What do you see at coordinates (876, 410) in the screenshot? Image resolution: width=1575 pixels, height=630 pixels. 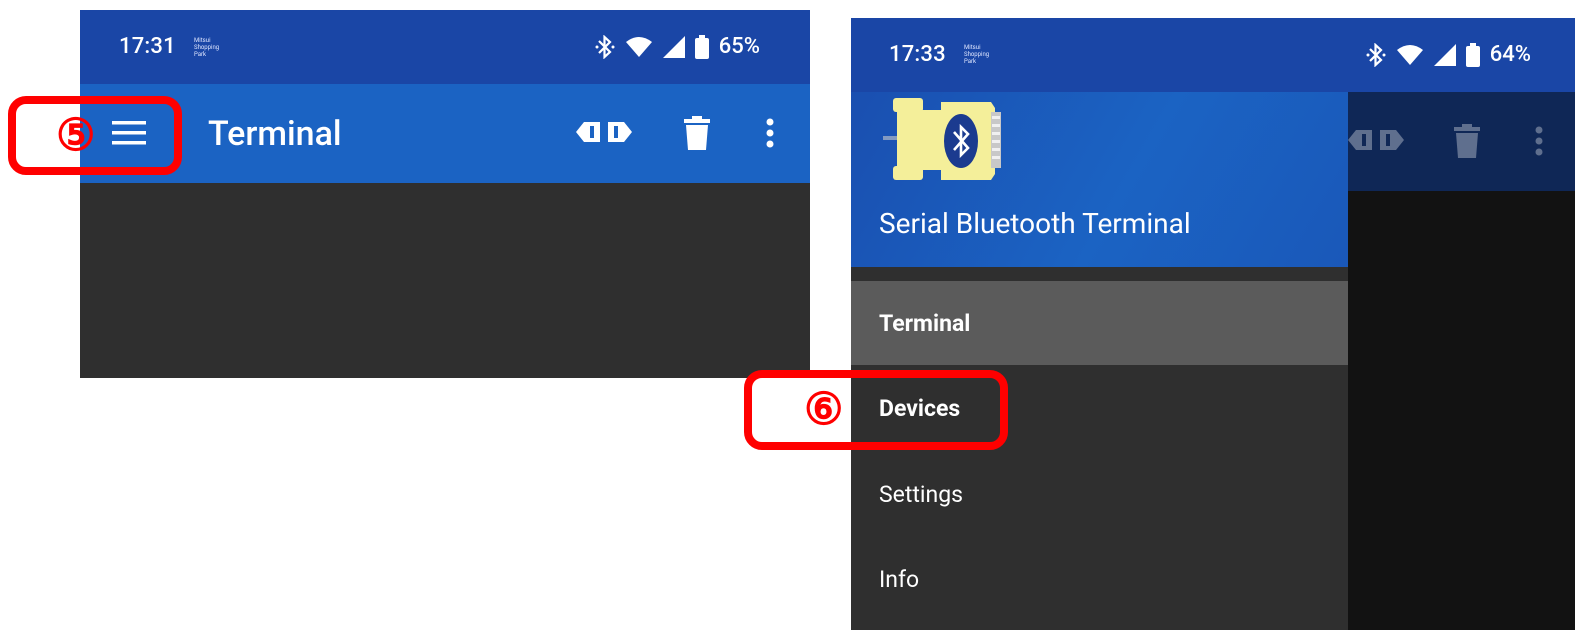 I see `highlight-box-devices` at bounding box center [876, 410].